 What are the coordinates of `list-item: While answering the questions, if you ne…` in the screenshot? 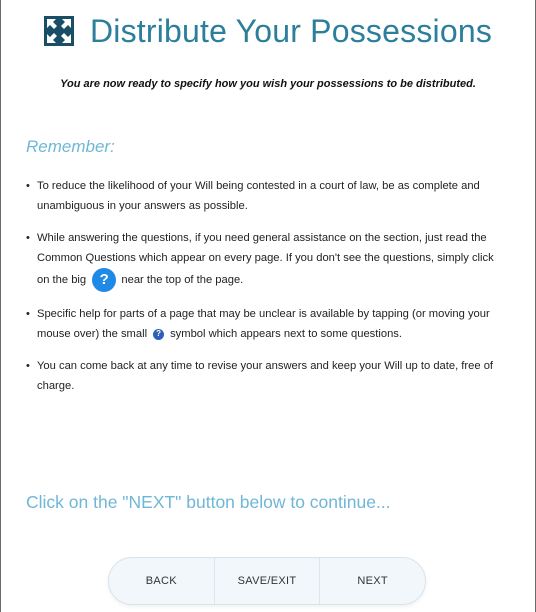 It's located at (266, 260).